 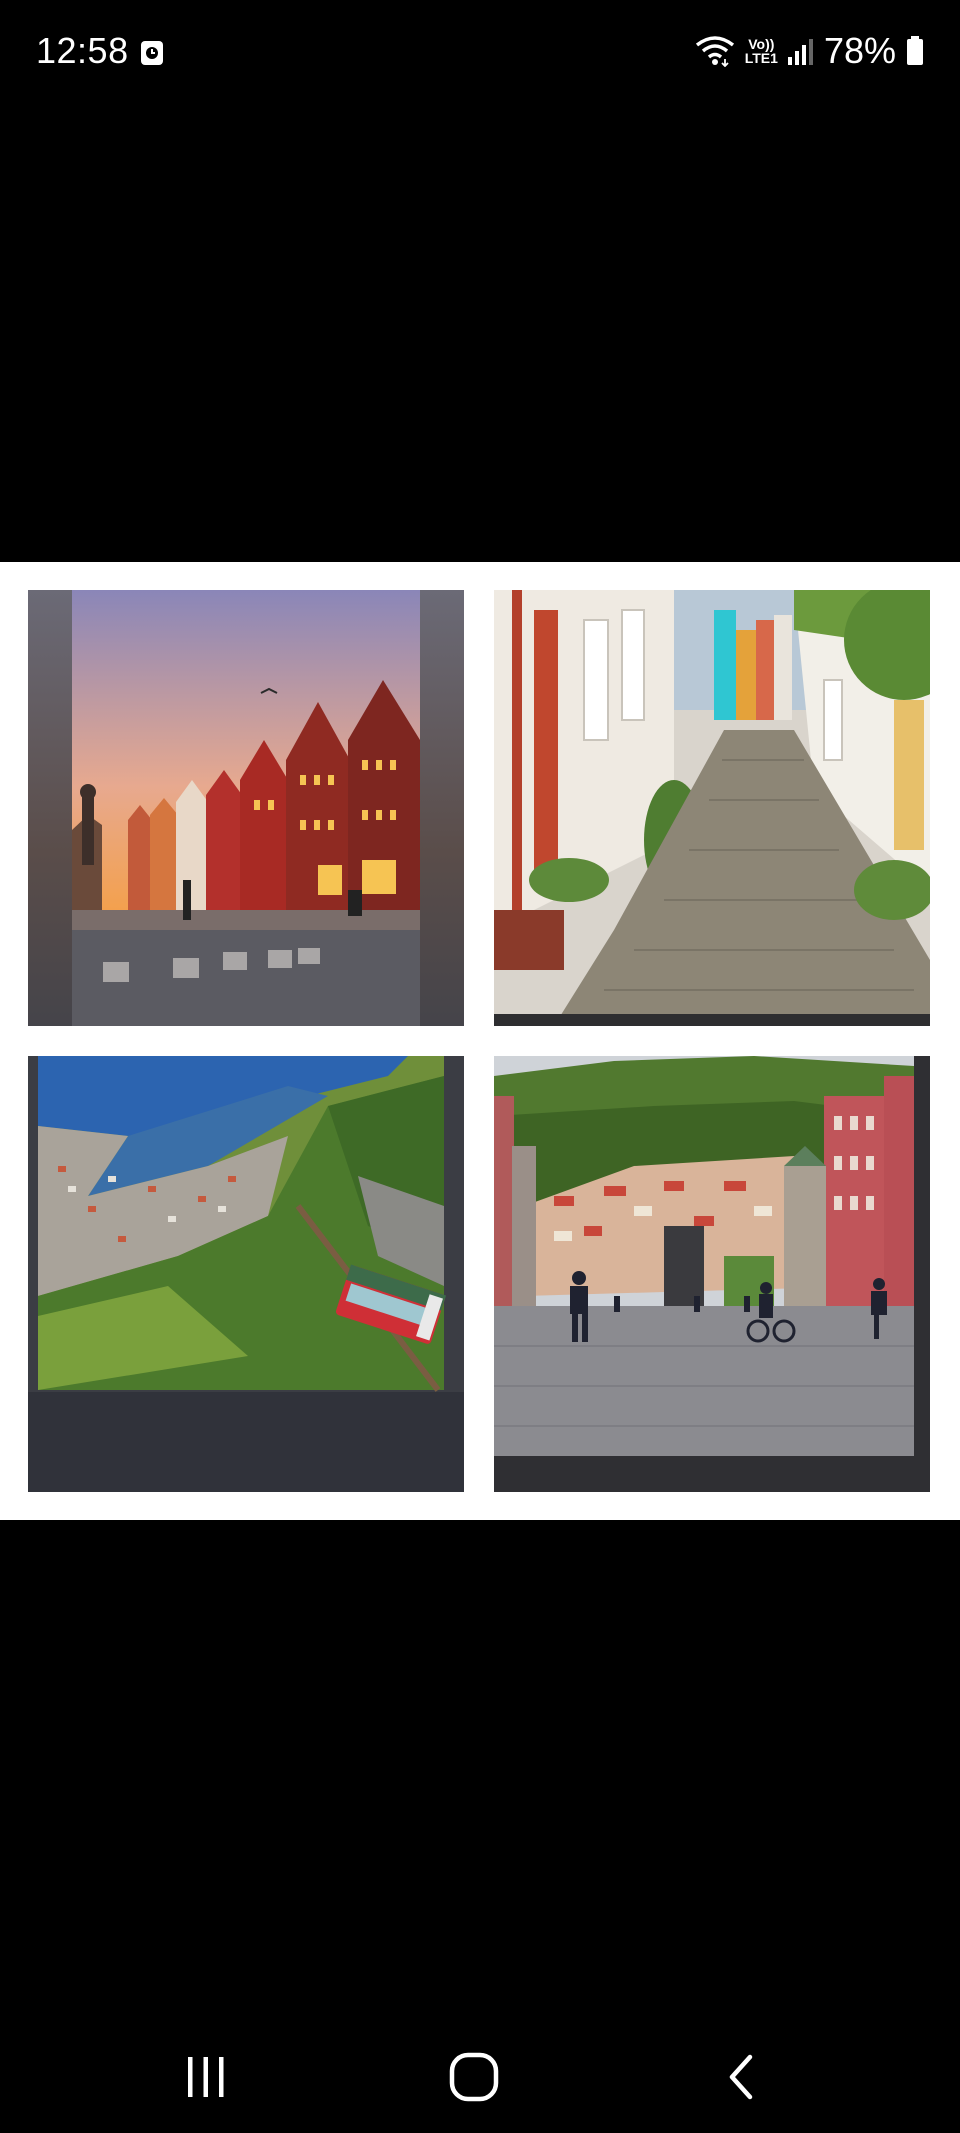 I want to click on battery-icon, so click(x=915, y=50).